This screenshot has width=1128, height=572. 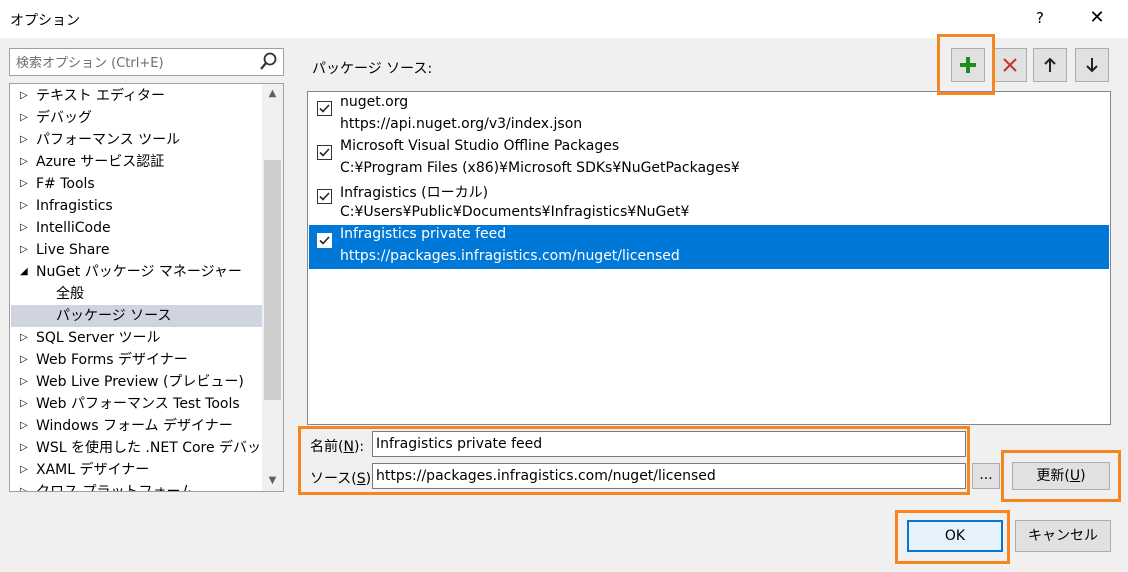 What do you see at coordinates (423, 234) in the screenshot?
I see `source-name: Infragistics private feed` at bounding box center [423, 234].